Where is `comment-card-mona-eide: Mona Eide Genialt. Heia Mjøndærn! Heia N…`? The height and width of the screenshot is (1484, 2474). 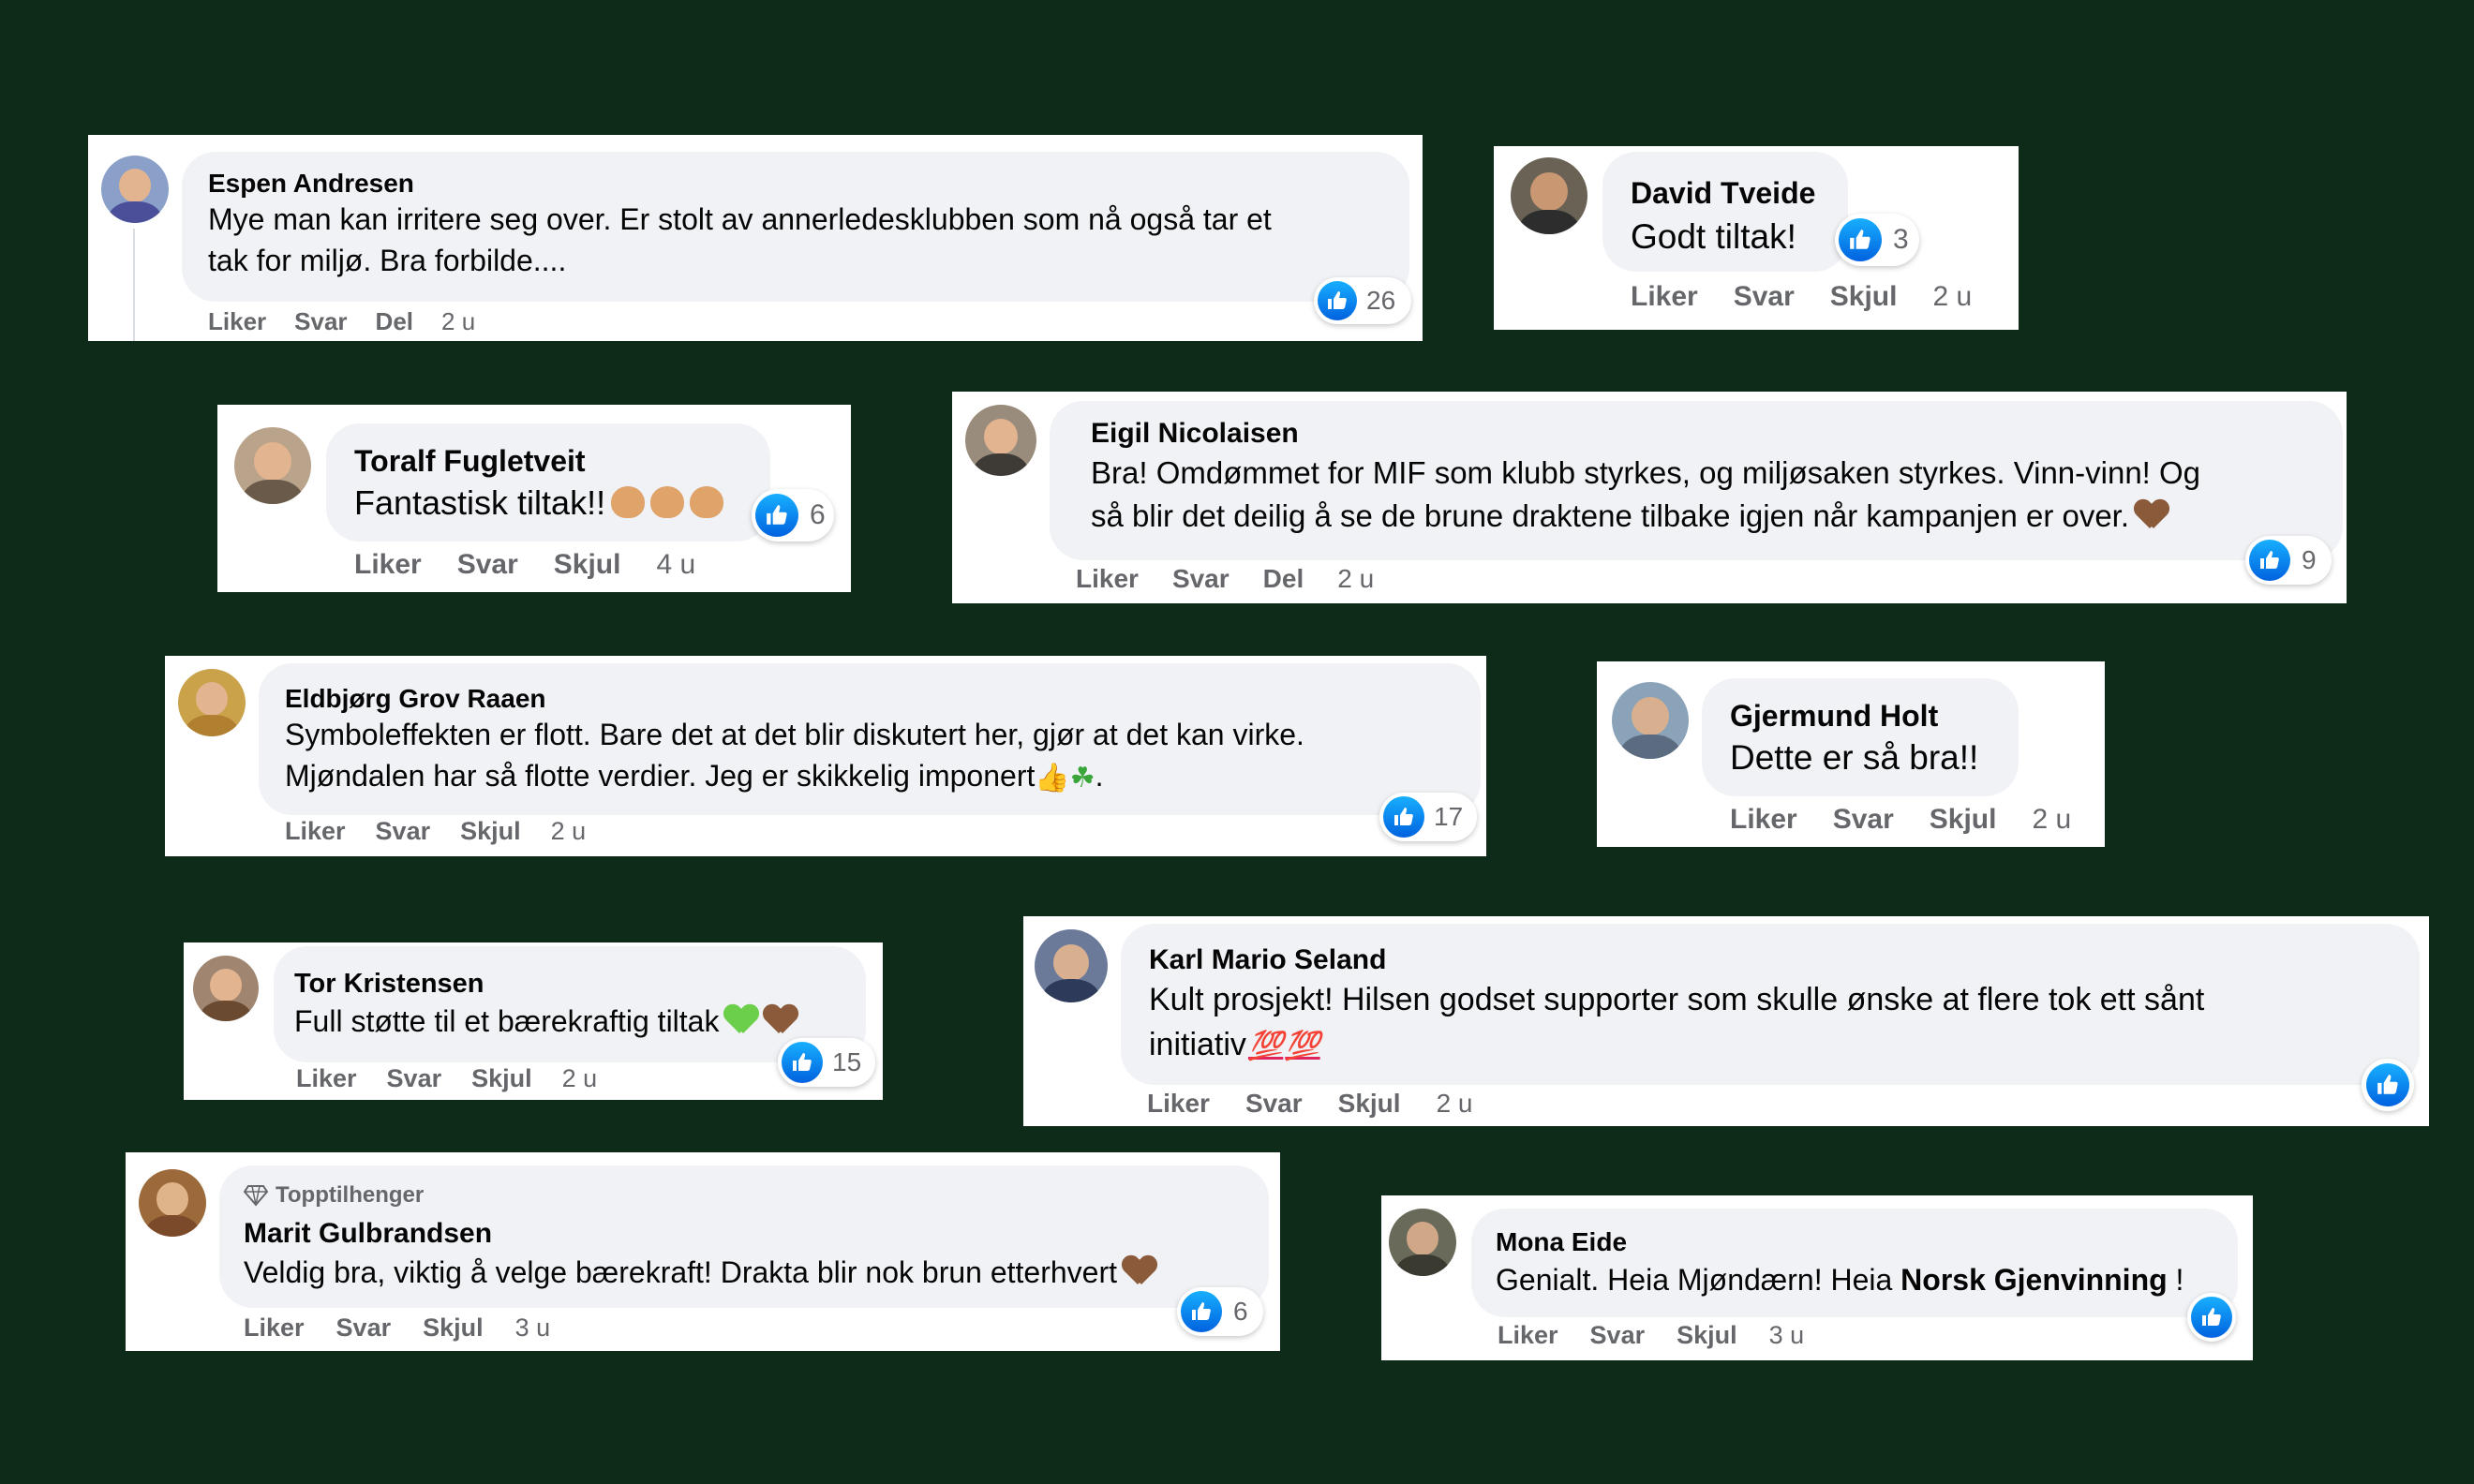 comment-card-mona-eide: Mona Eide Genialt. Heia Mjøndærn! Heia N… is located at coordinates (1817, 1277).